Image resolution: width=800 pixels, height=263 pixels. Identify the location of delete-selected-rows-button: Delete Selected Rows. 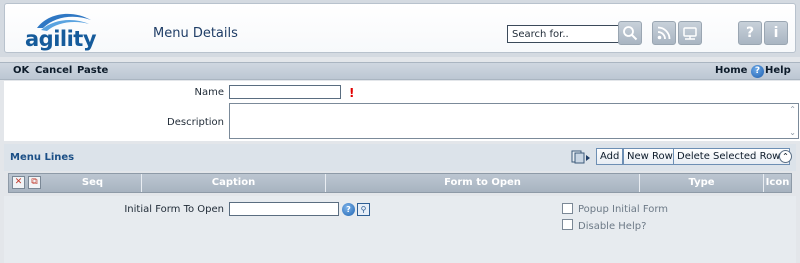
(731, 156).